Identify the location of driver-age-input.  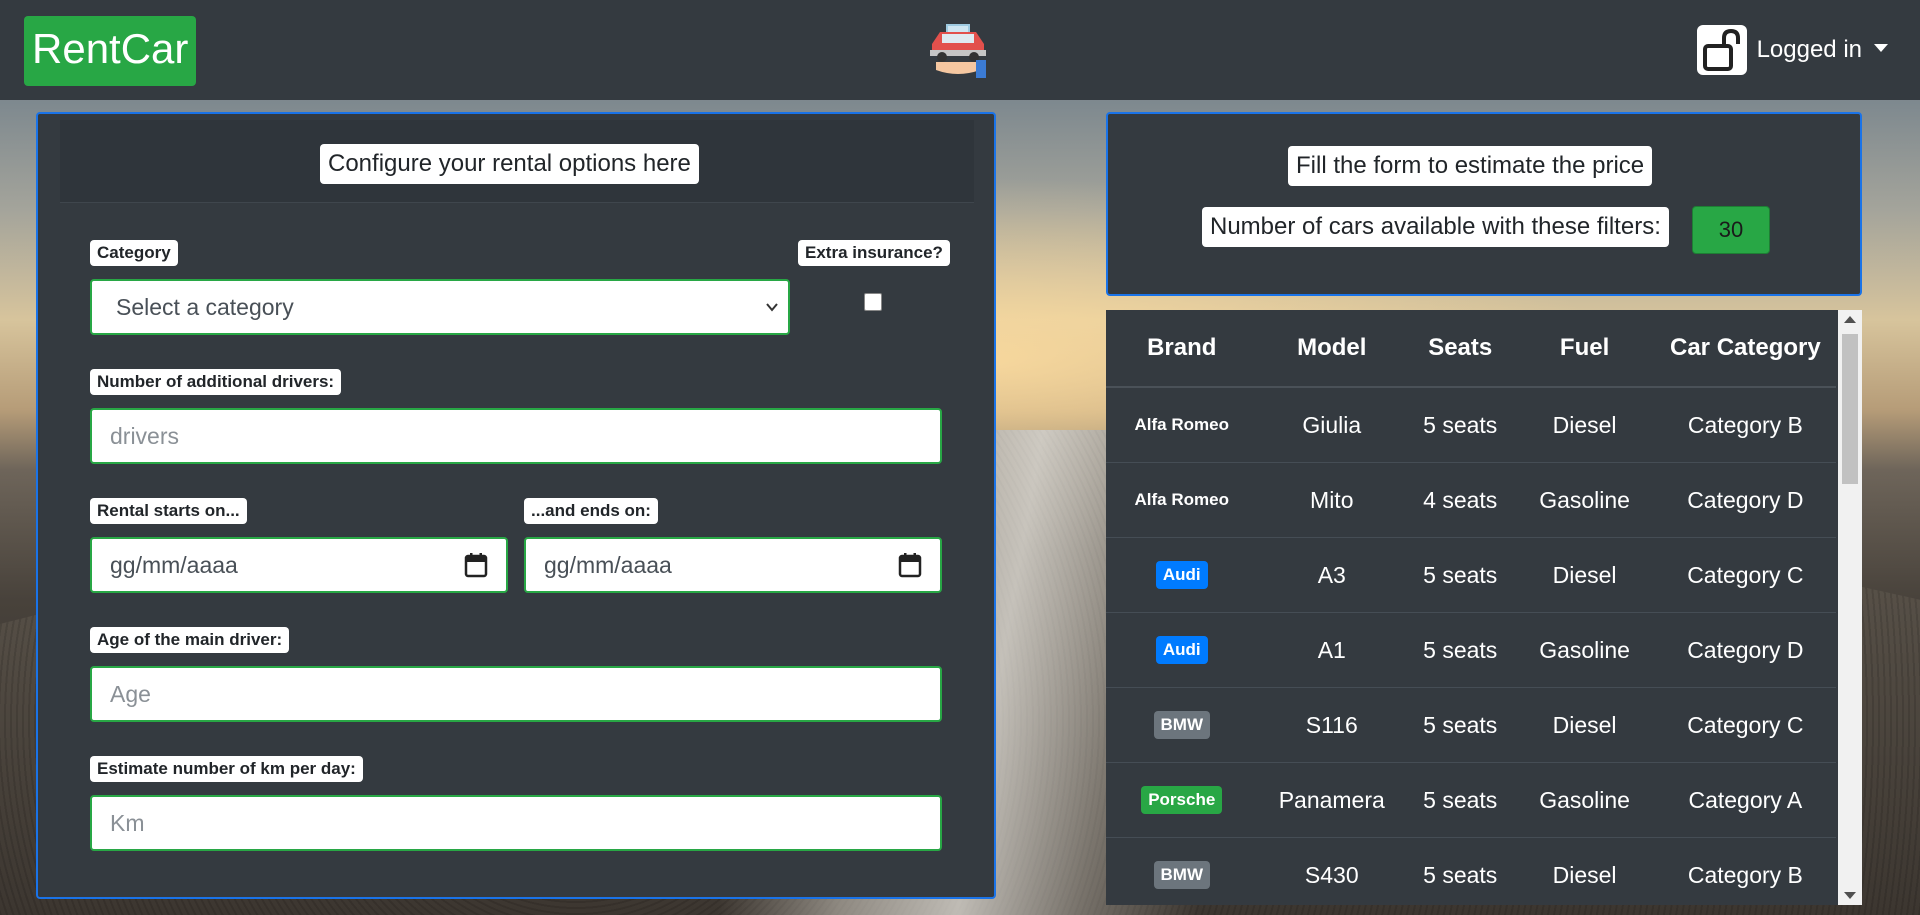
(516, 694).